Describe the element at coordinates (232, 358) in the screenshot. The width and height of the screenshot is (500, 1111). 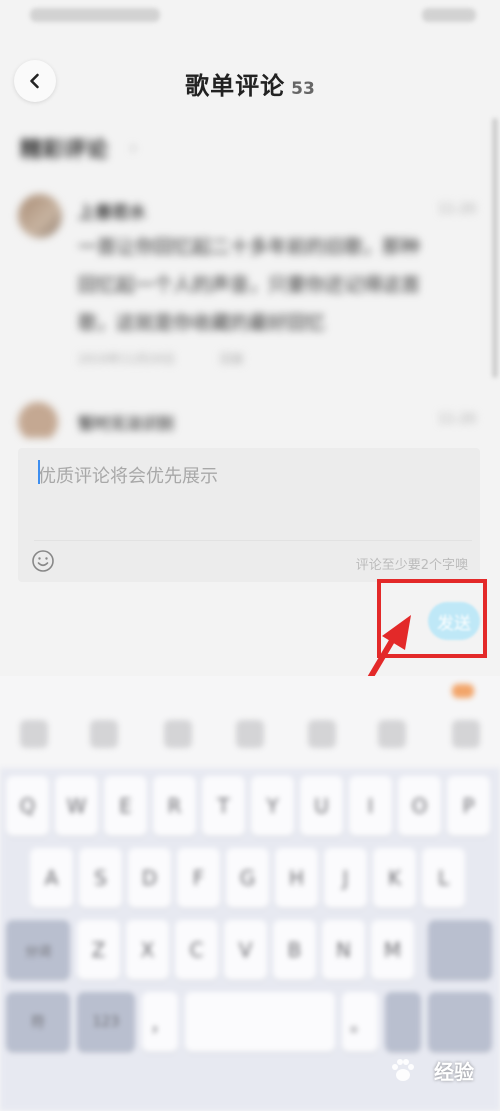
I see `reply-link: 回复` at that location.